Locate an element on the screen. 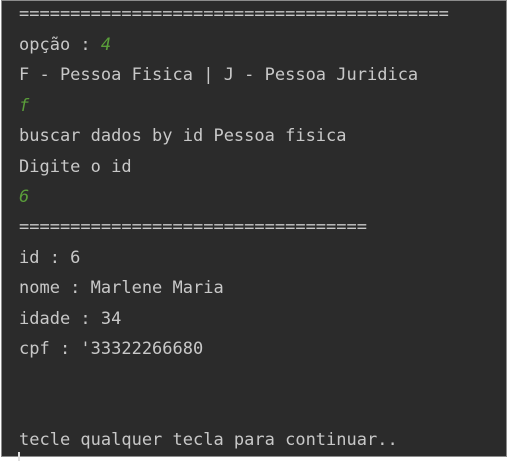 The image size is (510, 462). person-type-prompt: F - Pessoa Fisica | J - Pessoa Juridica is located at coordinates (219, 75).